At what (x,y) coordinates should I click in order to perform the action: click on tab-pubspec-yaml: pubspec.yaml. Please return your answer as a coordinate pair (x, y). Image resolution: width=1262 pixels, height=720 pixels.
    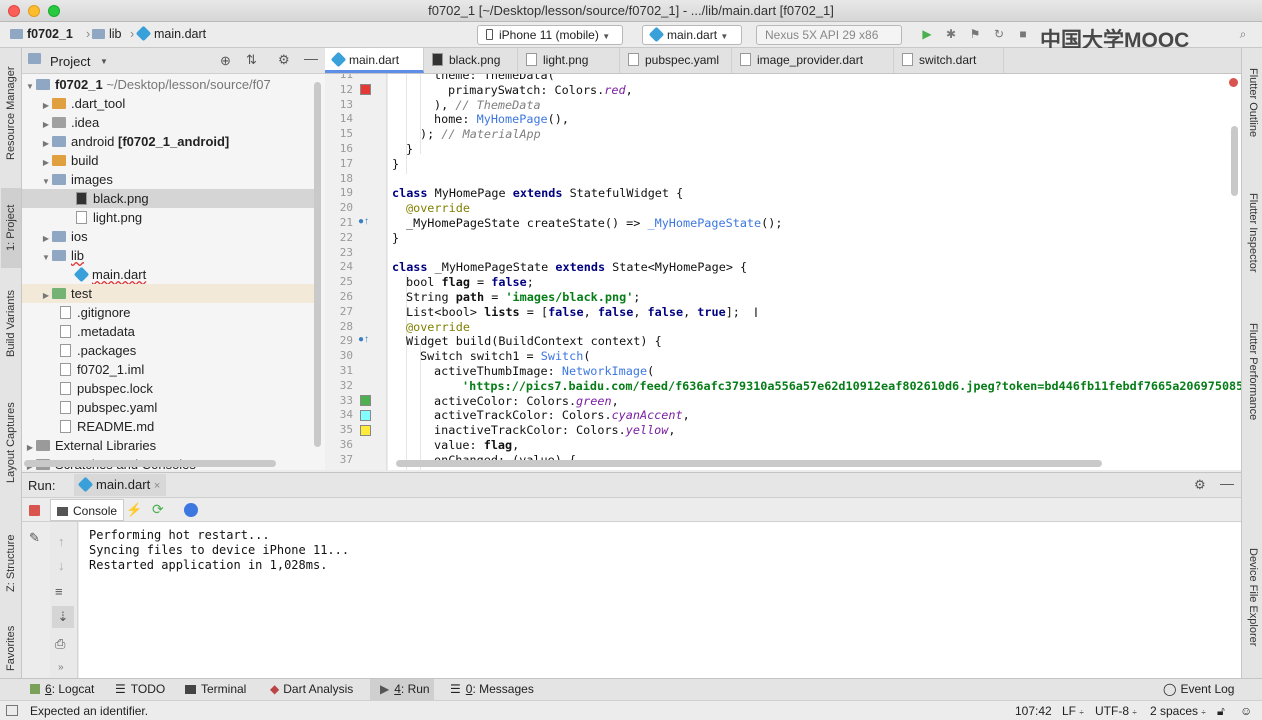
    Looking at the image, I should click on (676, 60).